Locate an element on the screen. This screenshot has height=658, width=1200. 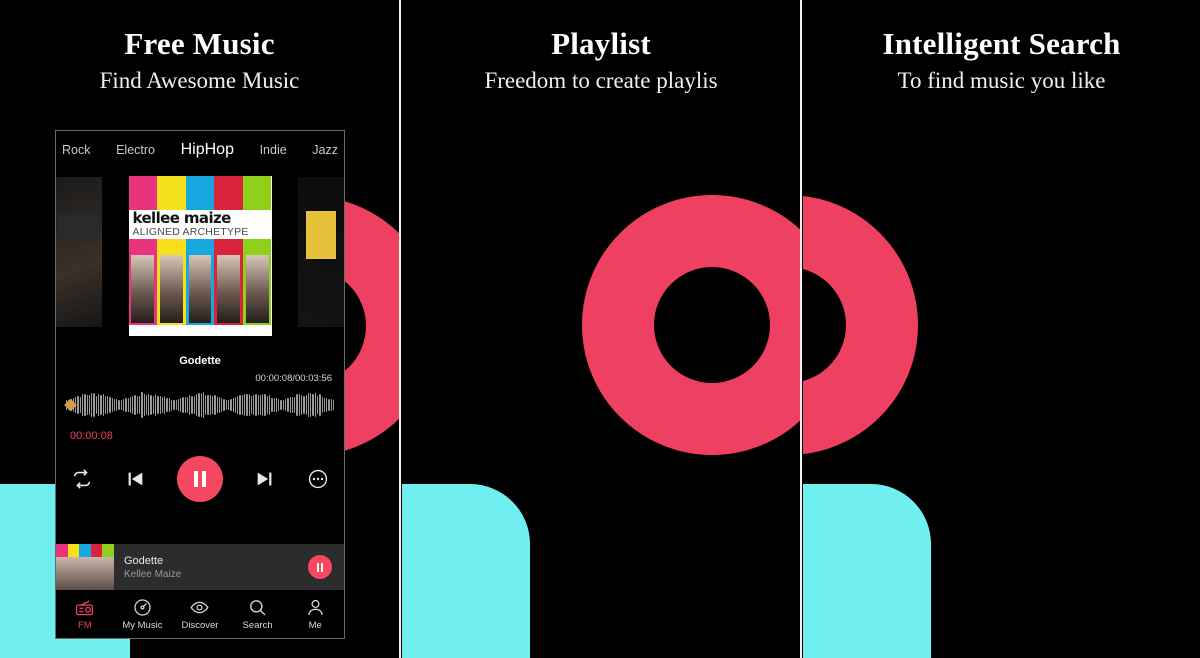
now-playing-bar: Godette Kellee Maize is located at coordinates (200, 567).